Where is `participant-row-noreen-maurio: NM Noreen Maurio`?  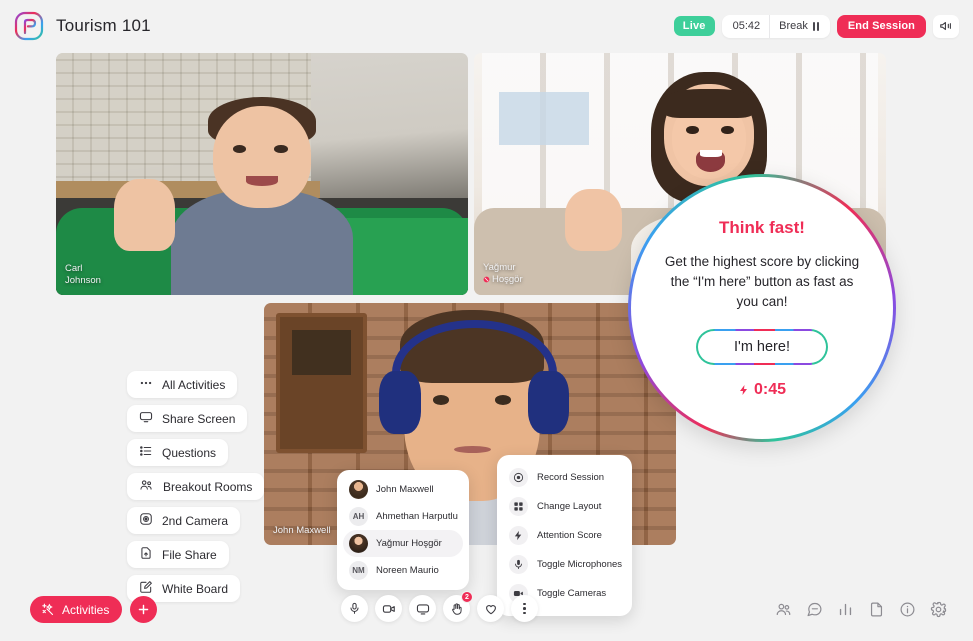
participant-row-noreen-maurio: NM Noreen Maurio is located at coordinates (403, 570).